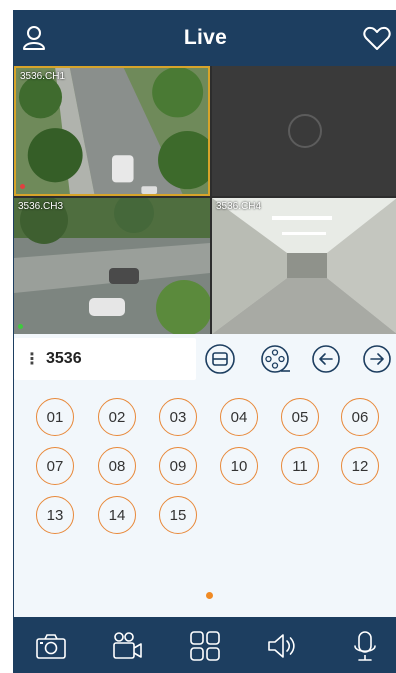 This screenshot has height=673, width=396. I want to click on channel-button-13: 13, so click(55, 515).